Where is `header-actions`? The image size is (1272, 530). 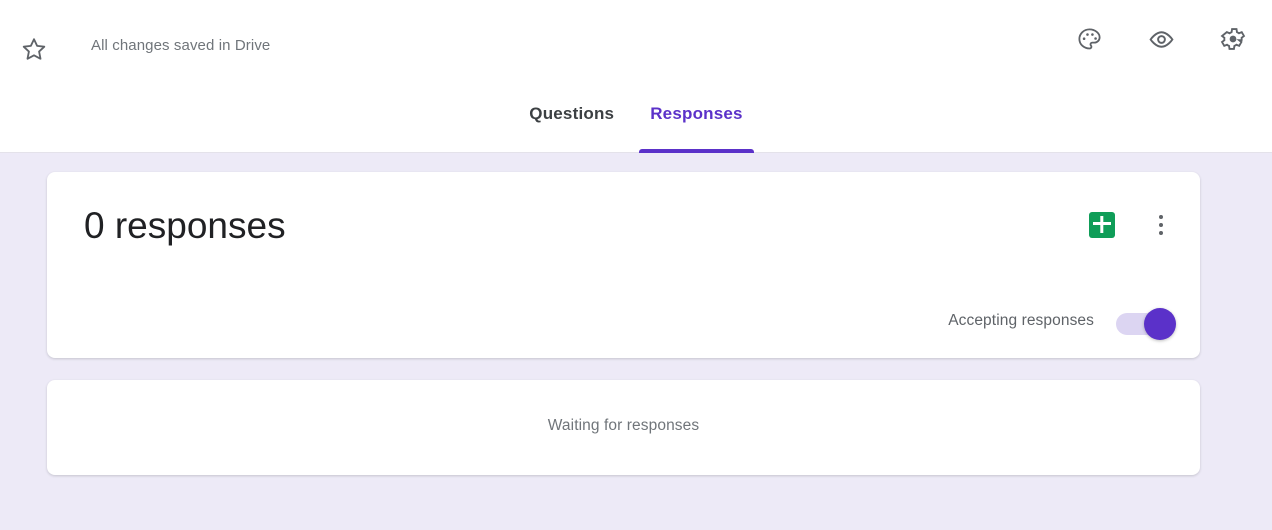
header-actions is located at coordinates (1161, 39).